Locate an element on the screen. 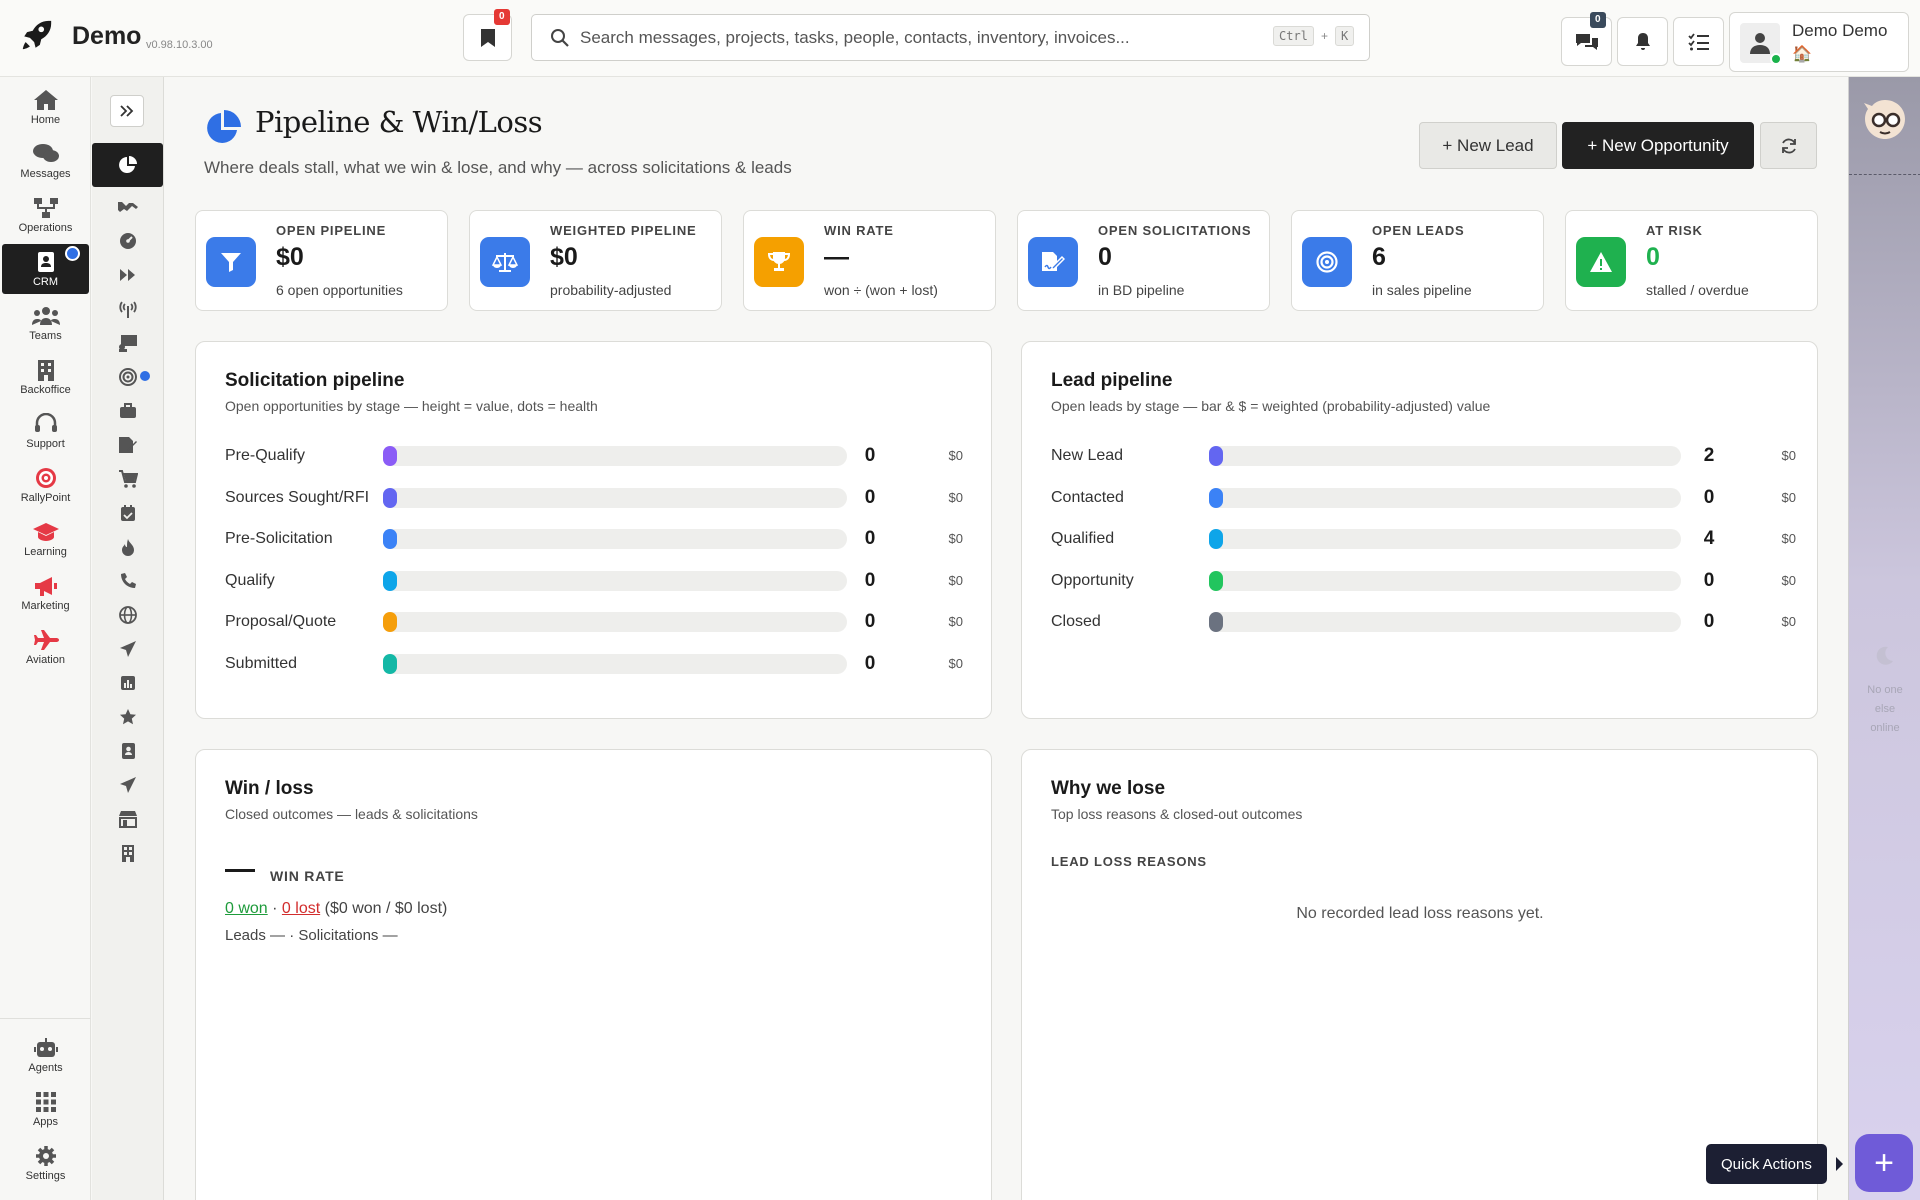  sub-nav-dashboard is located at coordinates (127, 241).